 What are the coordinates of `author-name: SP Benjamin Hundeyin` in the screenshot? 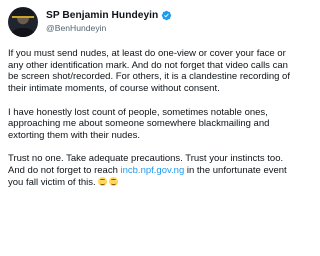 It's located at (102, 15).